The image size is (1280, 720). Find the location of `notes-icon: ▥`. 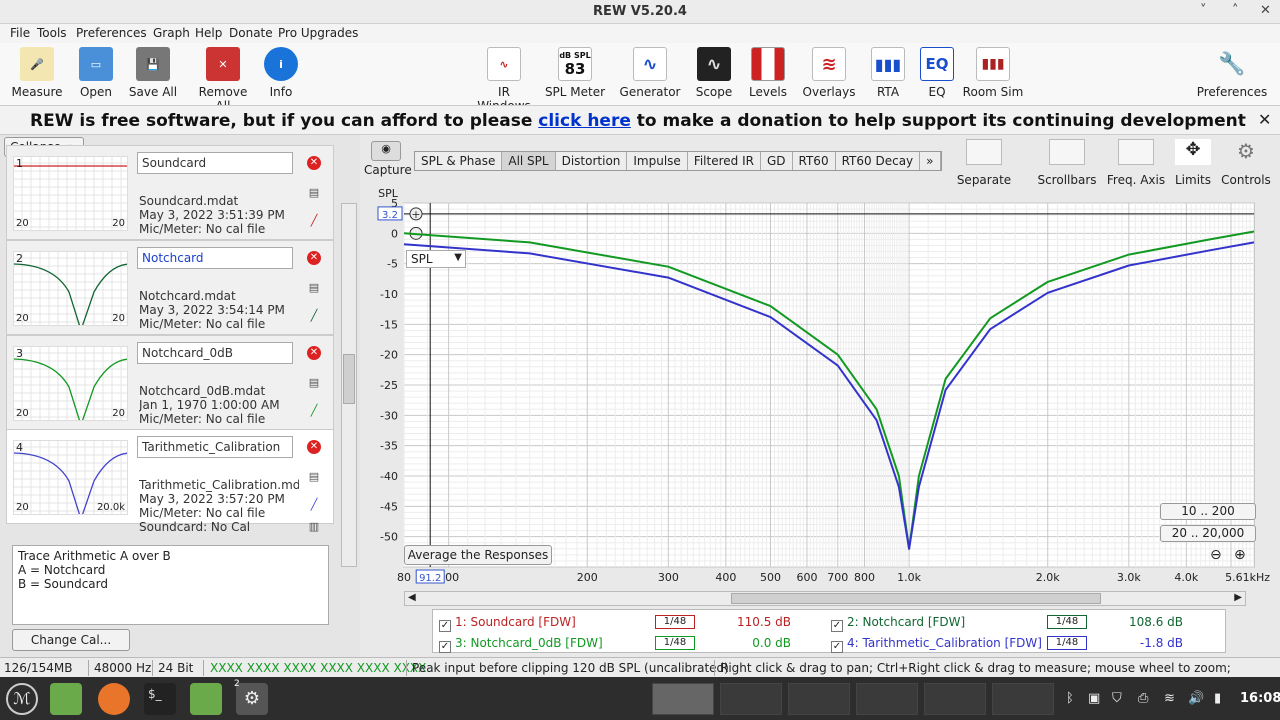

notes-icon: ▥ is located at coordinates (314, 527).